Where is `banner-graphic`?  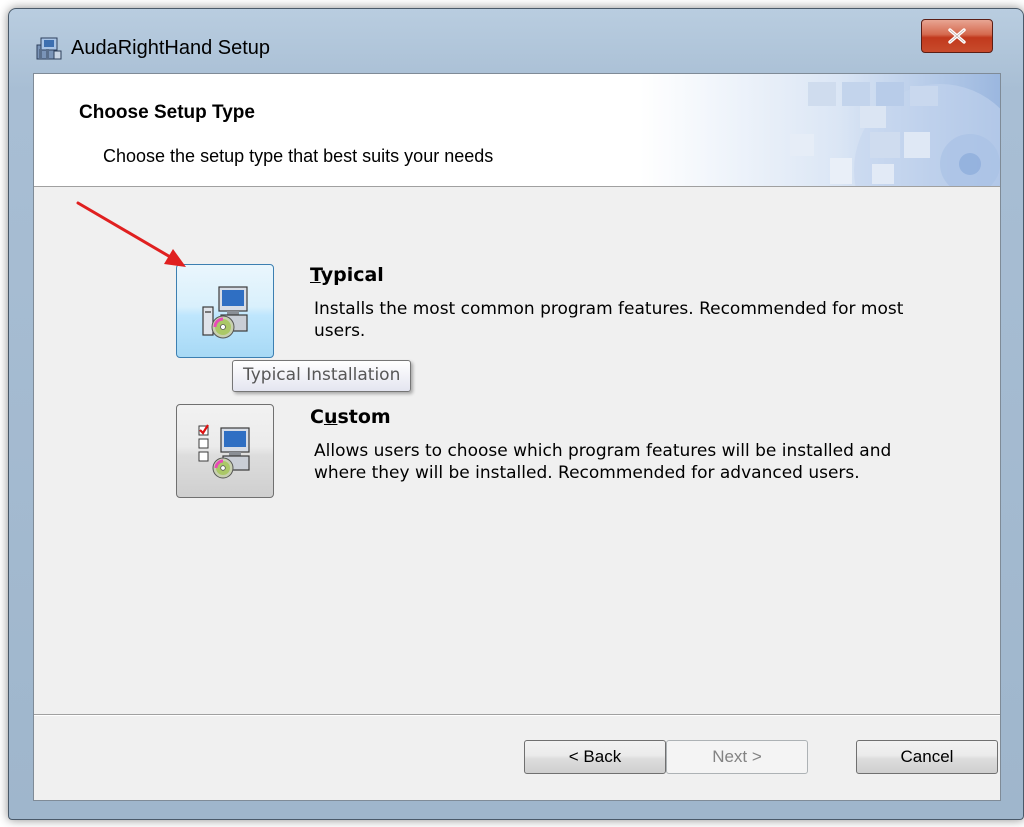 banner-graphic is located at coordinates (820, 130).